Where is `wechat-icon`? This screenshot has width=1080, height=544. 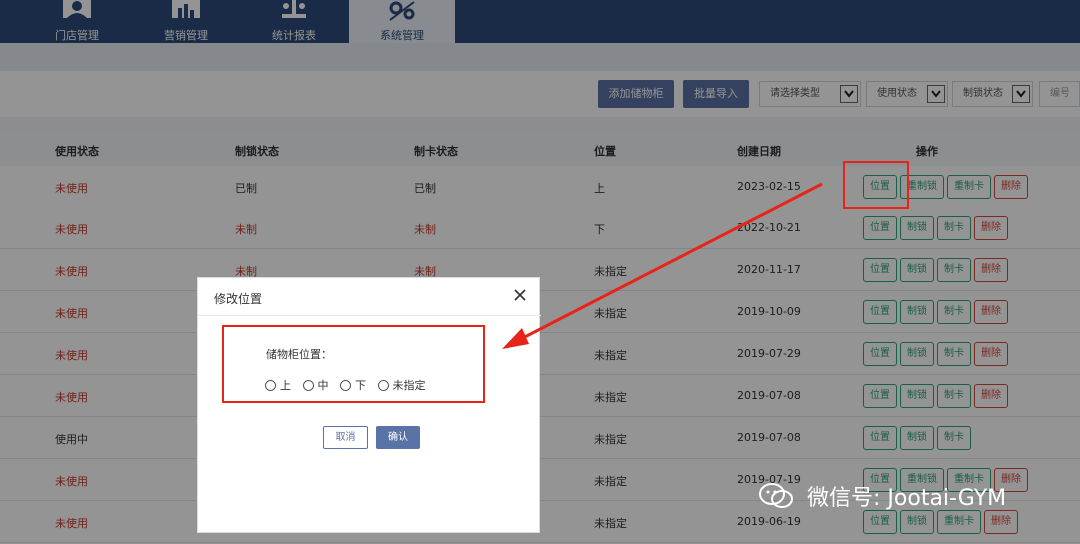 wechat-icon is located at coordinates (776, 495).